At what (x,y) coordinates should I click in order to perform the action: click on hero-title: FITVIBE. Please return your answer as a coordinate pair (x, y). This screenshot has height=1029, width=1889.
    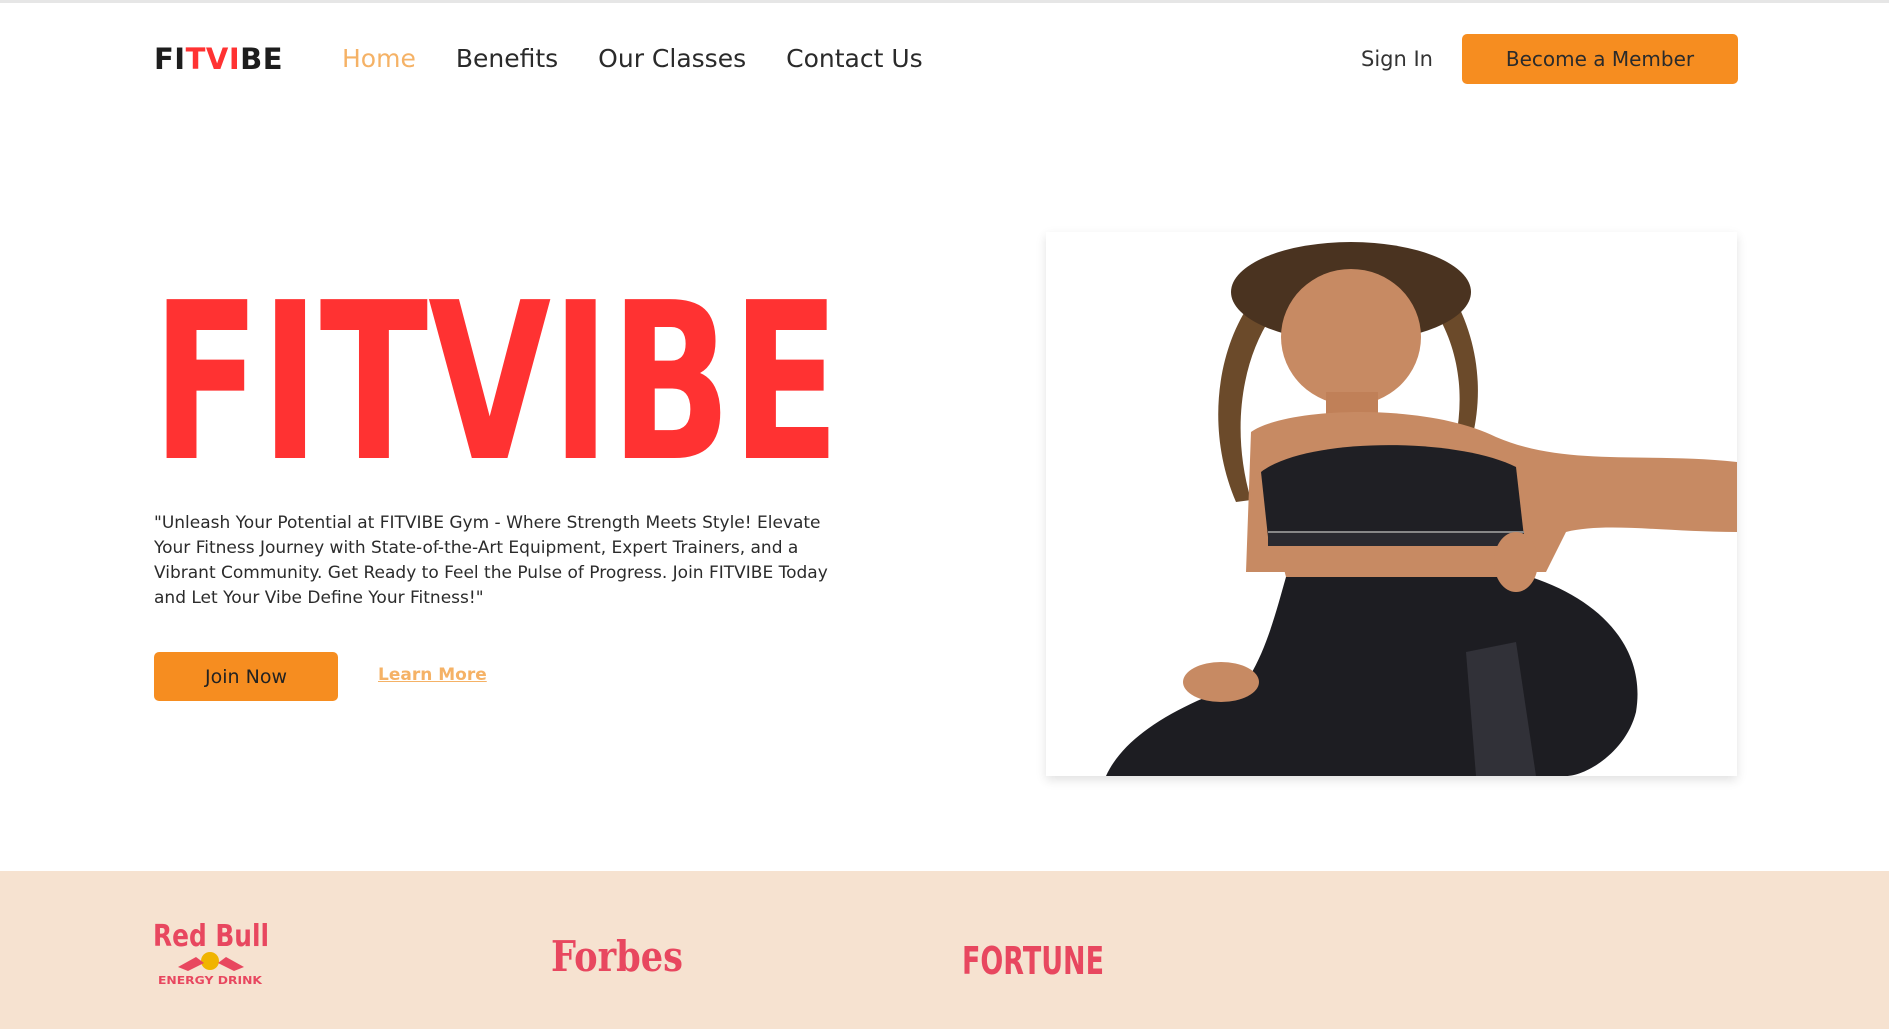
    Looking at the image, I should click on (496, 373).